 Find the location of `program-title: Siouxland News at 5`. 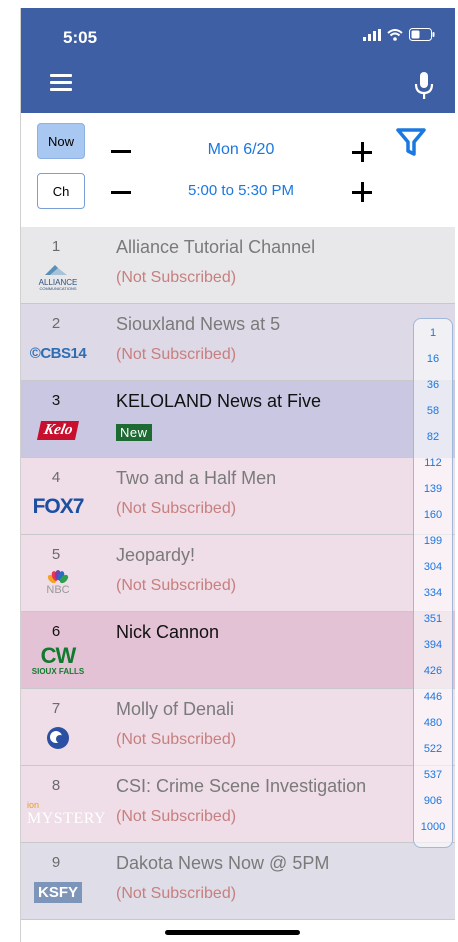

program-title: Siouxland News at 5 is located at coordinates (198, 324).